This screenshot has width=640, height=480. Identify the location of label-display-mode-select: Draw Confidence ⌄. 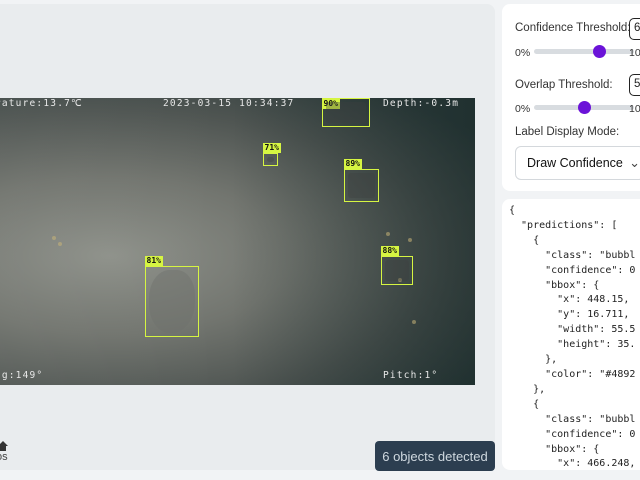
(577, 163).